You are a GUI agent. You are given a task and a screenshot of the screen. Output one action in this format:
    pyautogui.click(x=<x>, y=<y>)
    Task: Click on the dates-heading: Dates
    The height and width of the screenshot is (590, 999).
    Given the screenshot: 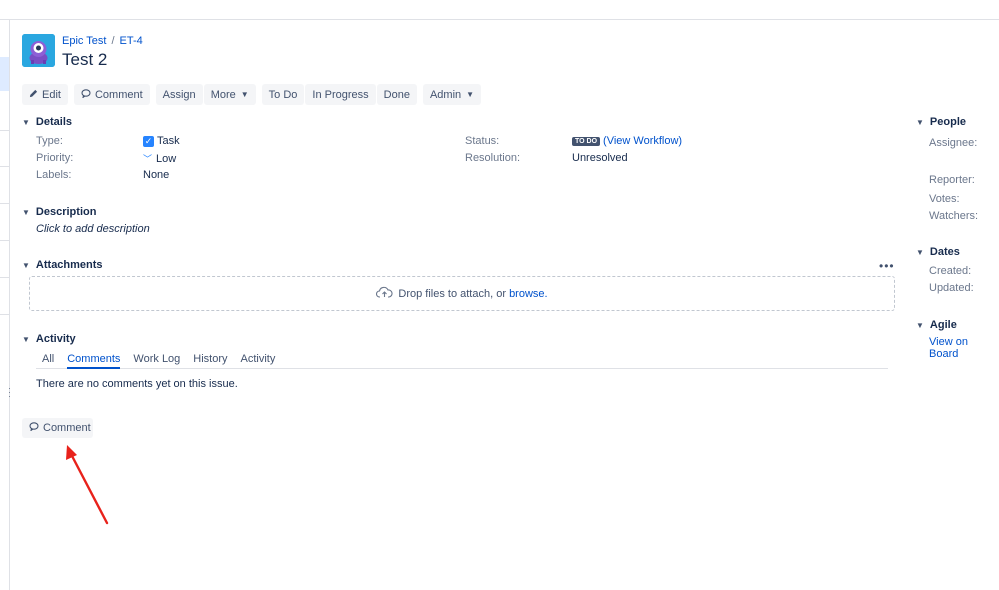 What is the action you would take?
    pyautogui.click(x=944, y=252)
    